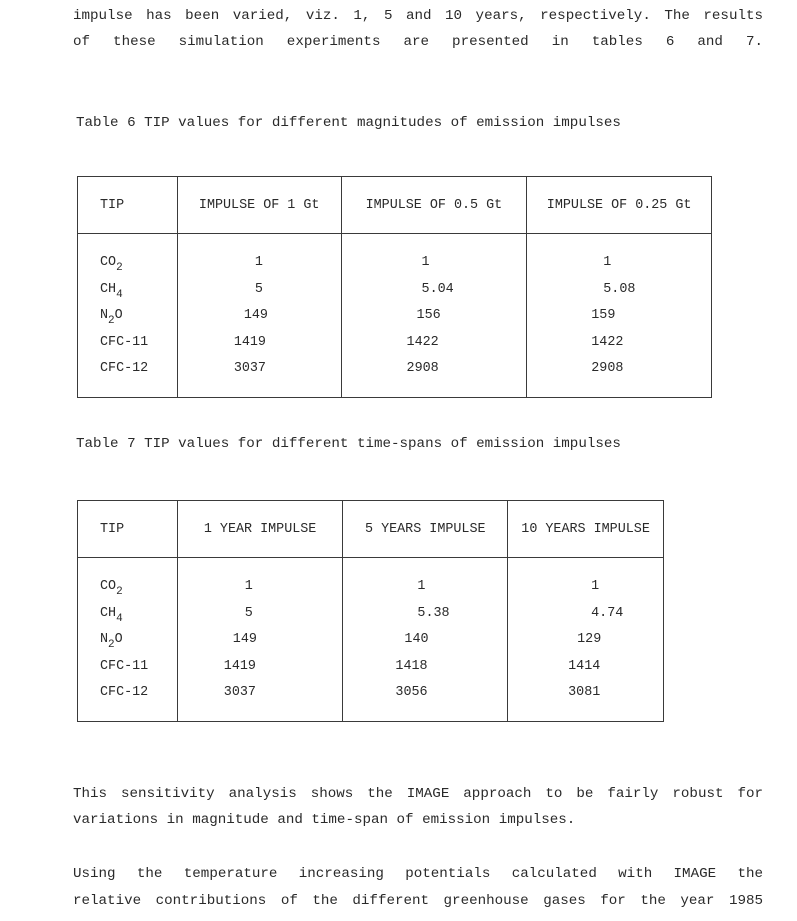 This screenshot has height=921, width=797. Describe the element at coordinates (434, 205) in the screenshot. I see `table-6-header-05gt: IMPULSE OF 0.5 Gt` at that location.